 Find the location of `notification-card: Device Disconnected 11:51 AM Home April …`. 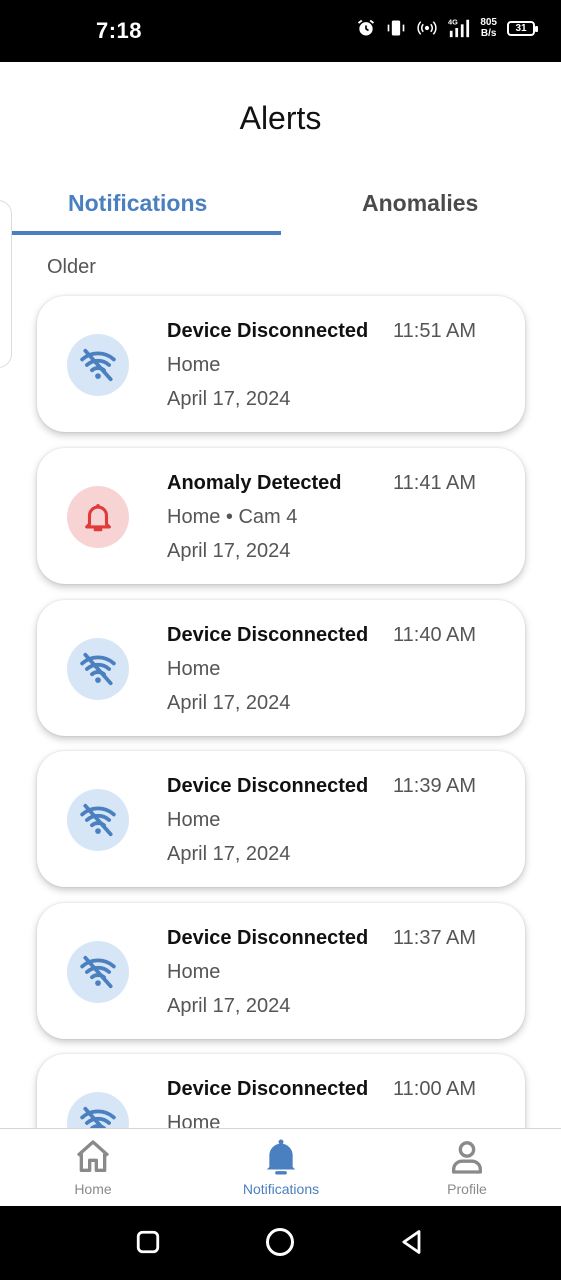

notification-card: Device Disconnected 11:51 AM Home April … is located at coordinates (281, 364).